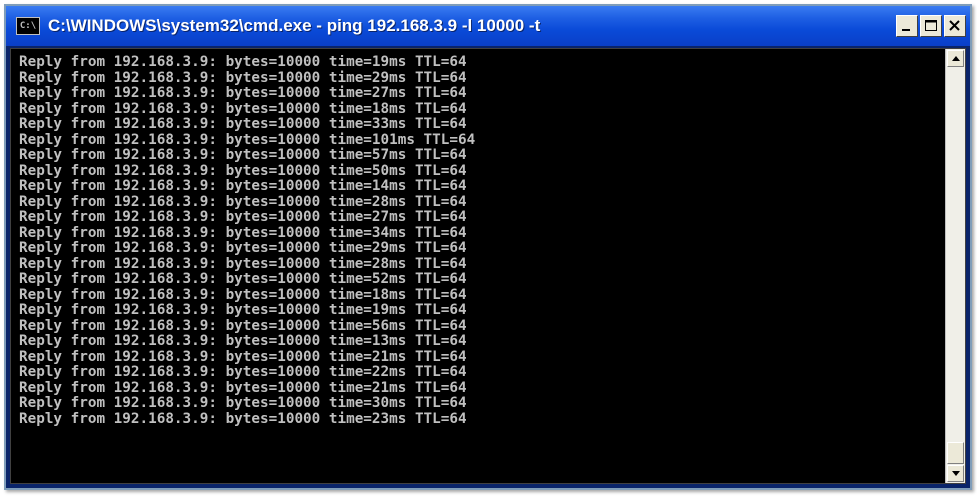 The image size is (977, 496). Describe the element at coordinates (955, 453) in the screenshot. I see `scrollbar-thumb` at that location.